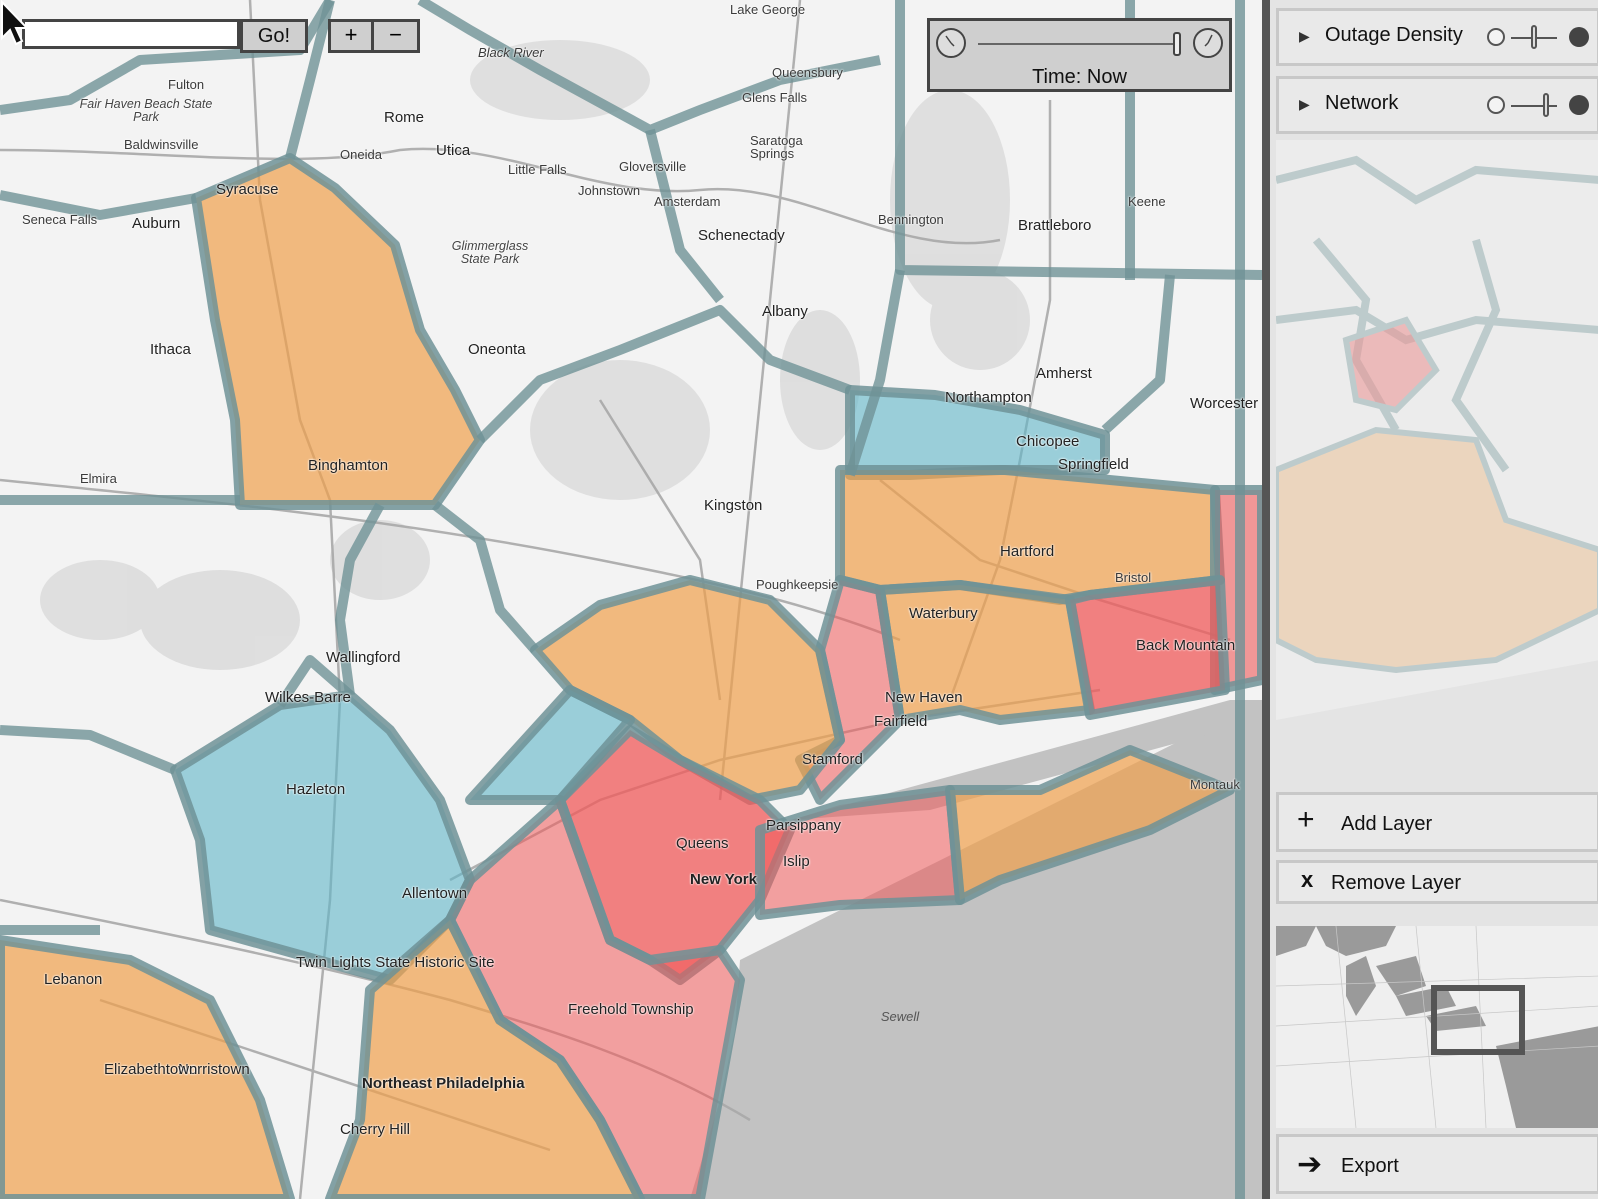 The height and width of the screenshot is (1199, 1598). I want to click on place-label: Chicopee, so click(1048, 441).